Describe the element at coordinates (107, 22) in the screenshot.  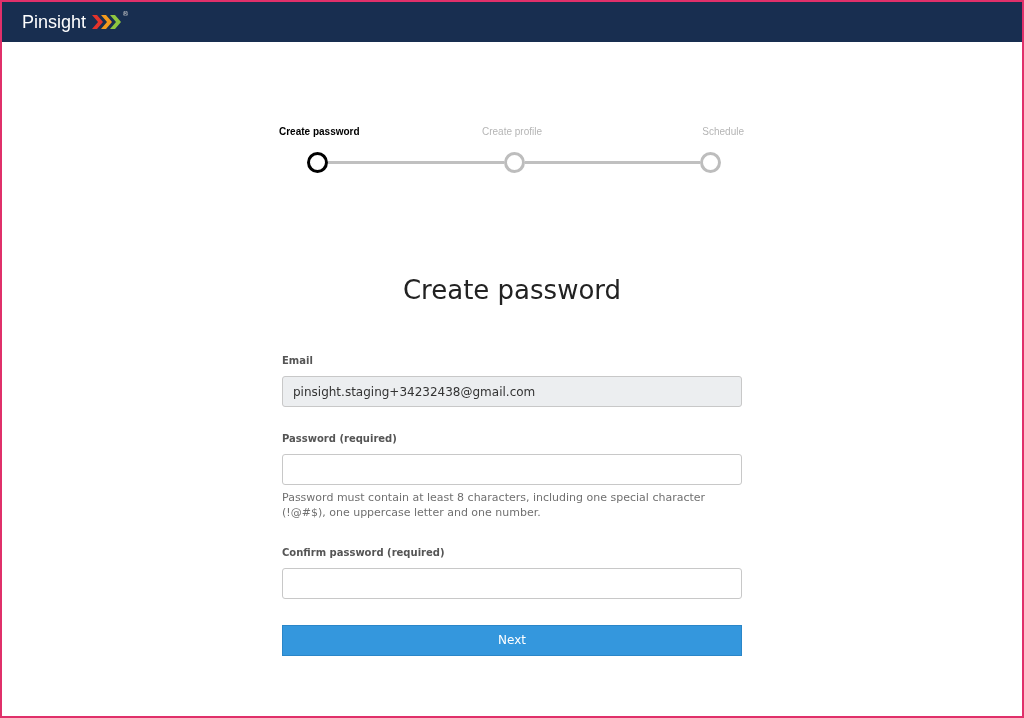
I see `chevrons-icon` at that location.